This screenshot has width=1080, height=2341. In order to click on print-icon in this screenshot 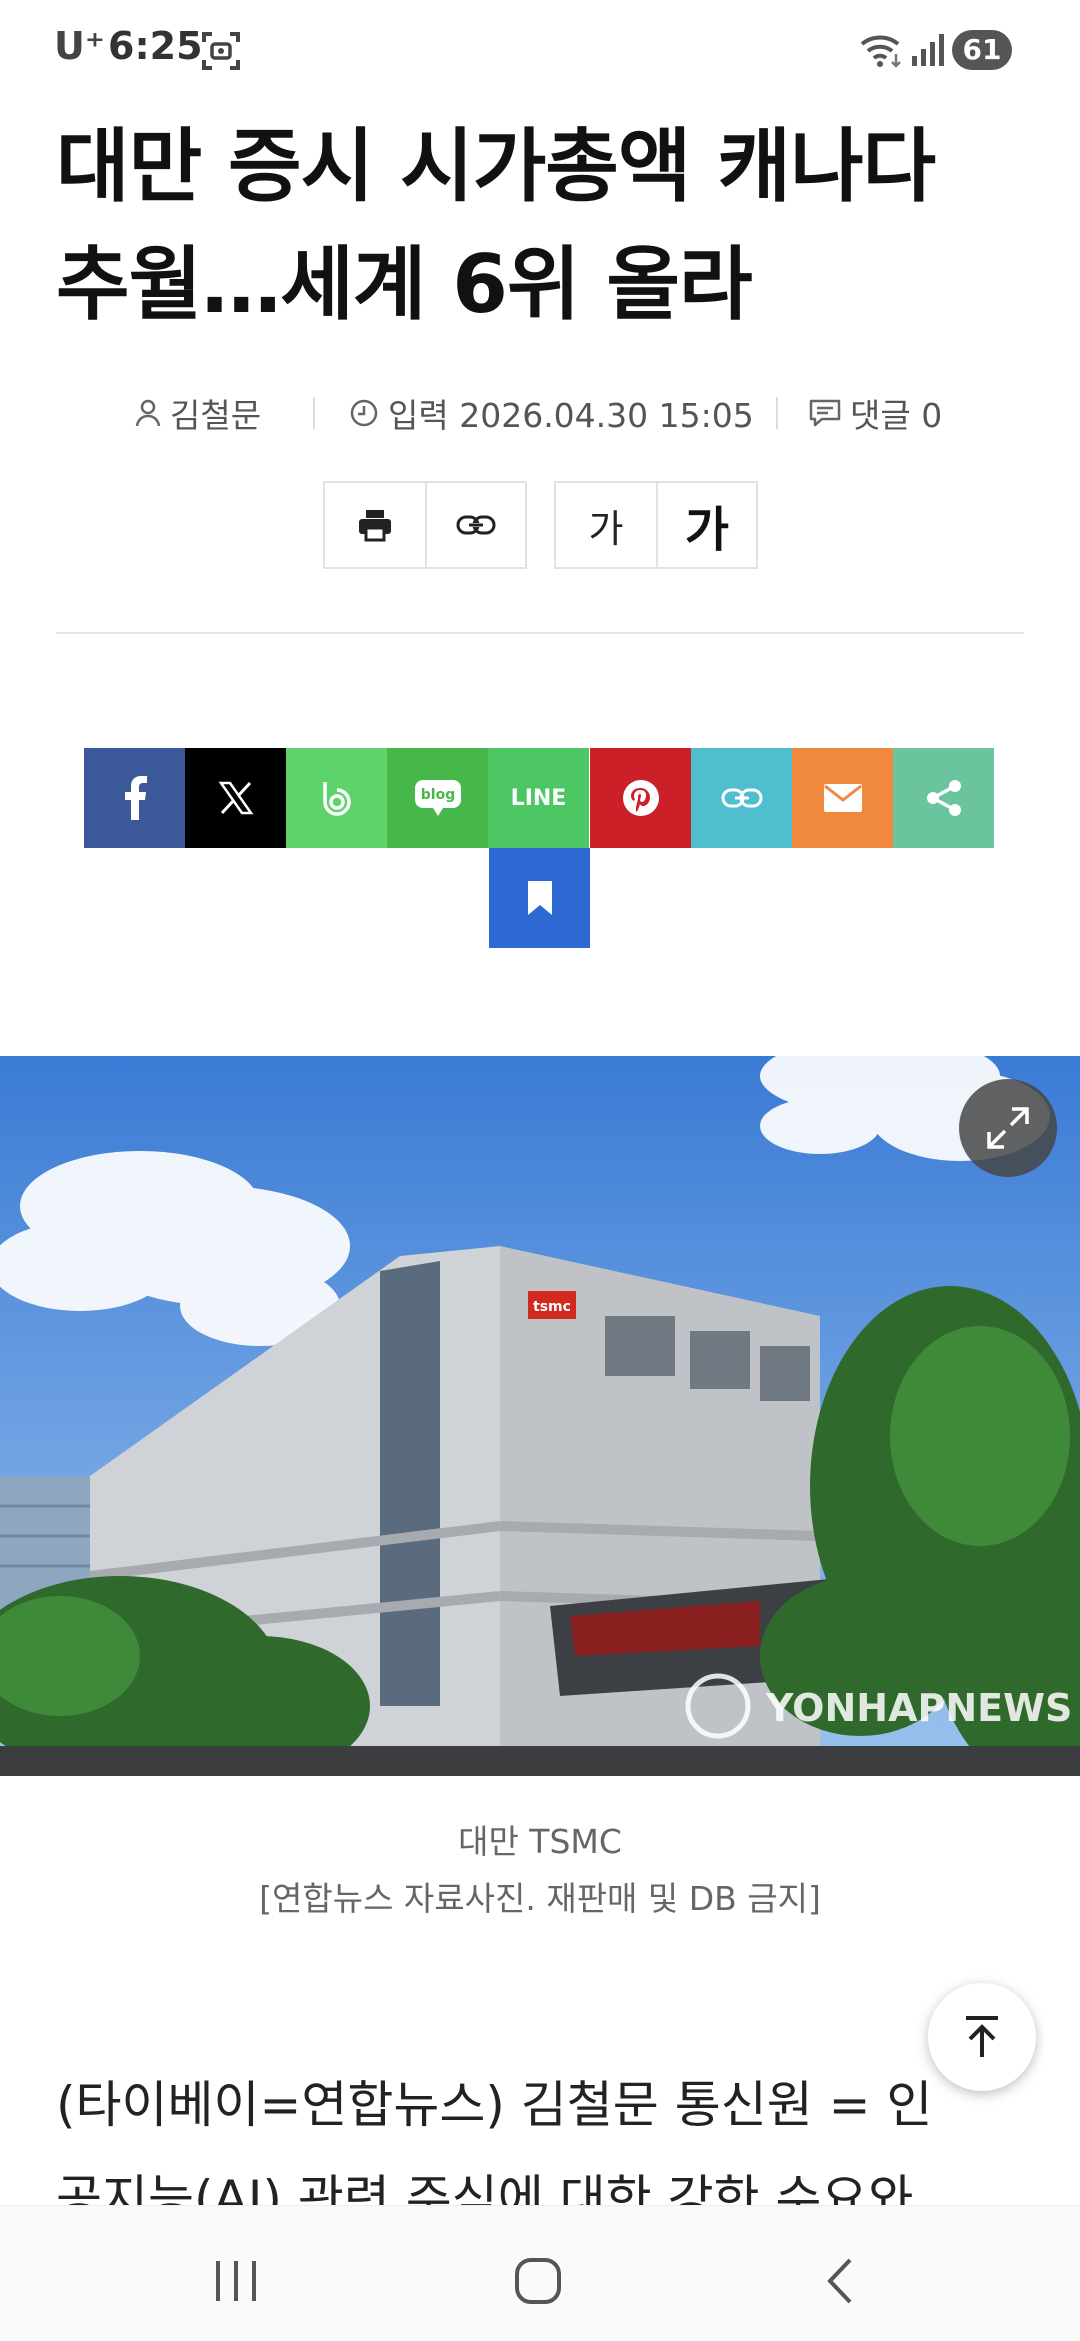, I will do `click(375, 526)`.